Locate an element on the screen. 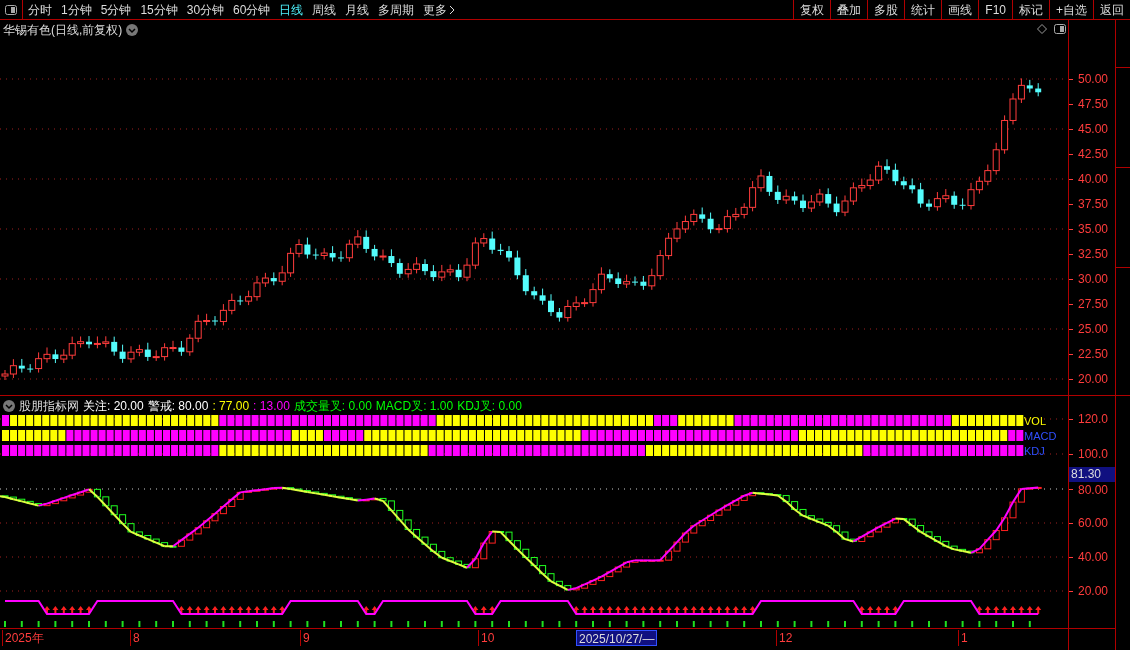 This screenshot has height=650, width=1130. axis-label: 22.50 is located at coordinates (1093, 354).